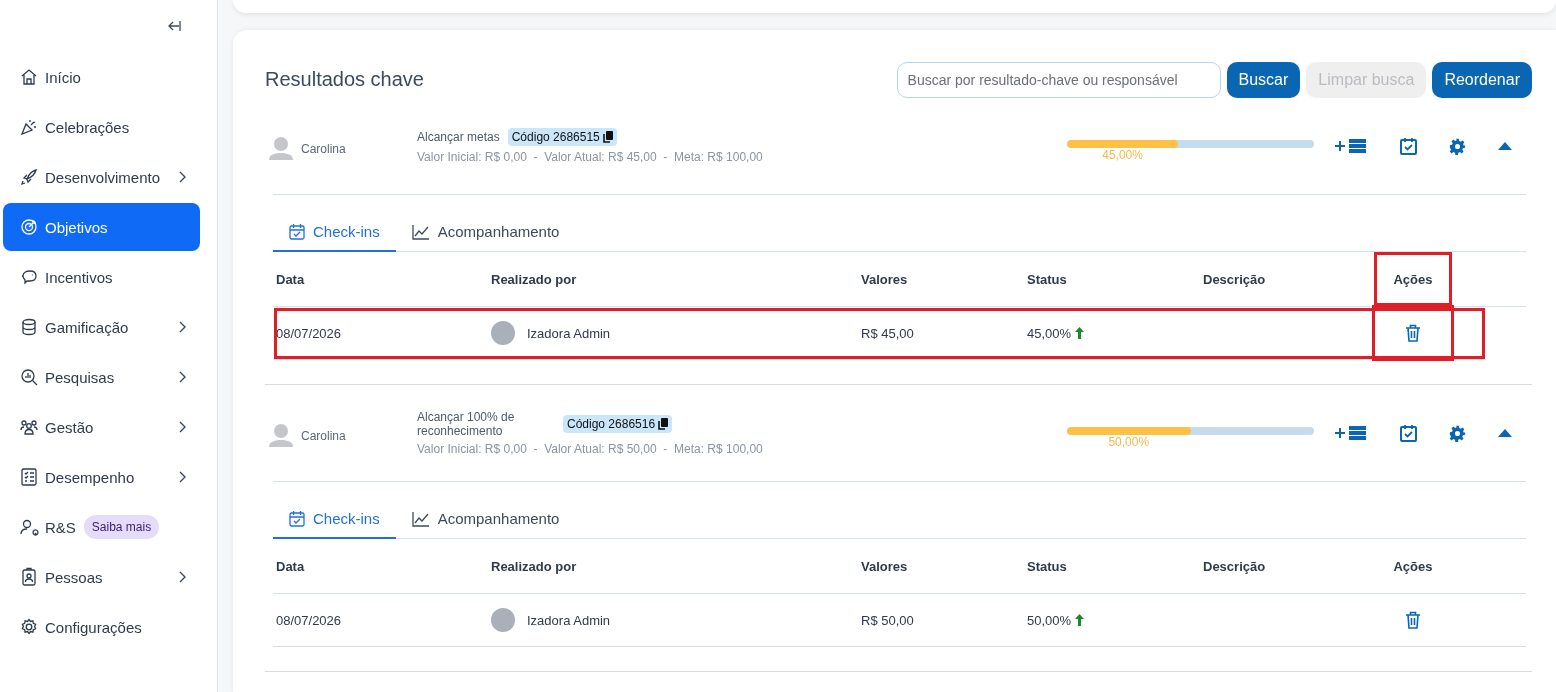  What do you see at coordinates (101, 177) in the screenshot?
I see `sidebar-item: Desenvolvimento` at bounding box center [101, 177].